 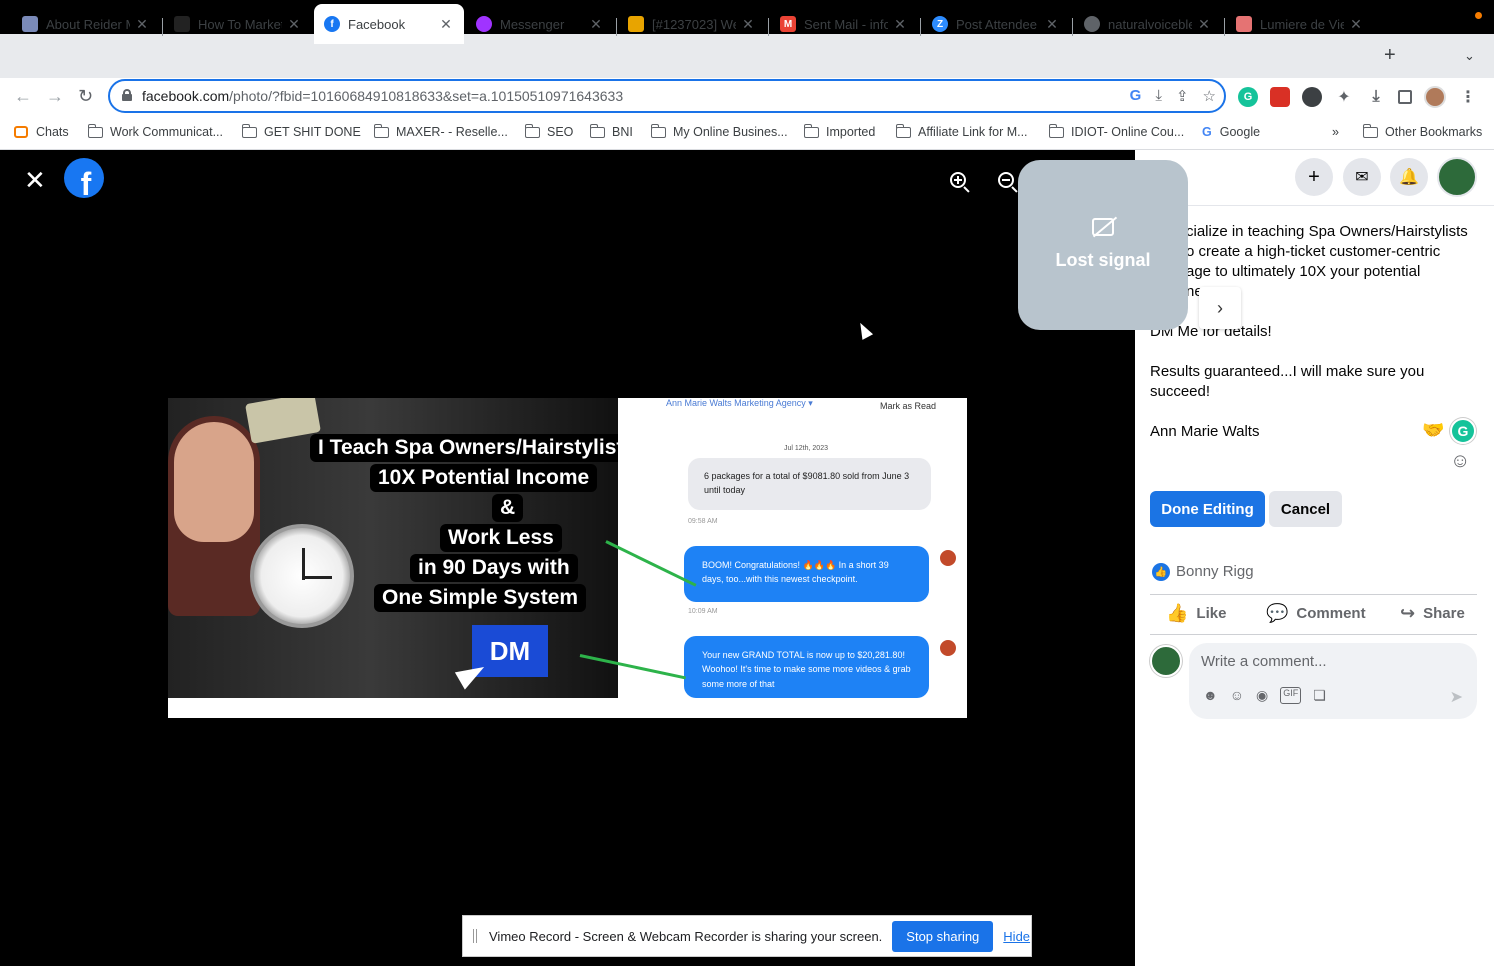 I want to click on thumbs-up-icon: 👍, so click(x=1177, y=613).